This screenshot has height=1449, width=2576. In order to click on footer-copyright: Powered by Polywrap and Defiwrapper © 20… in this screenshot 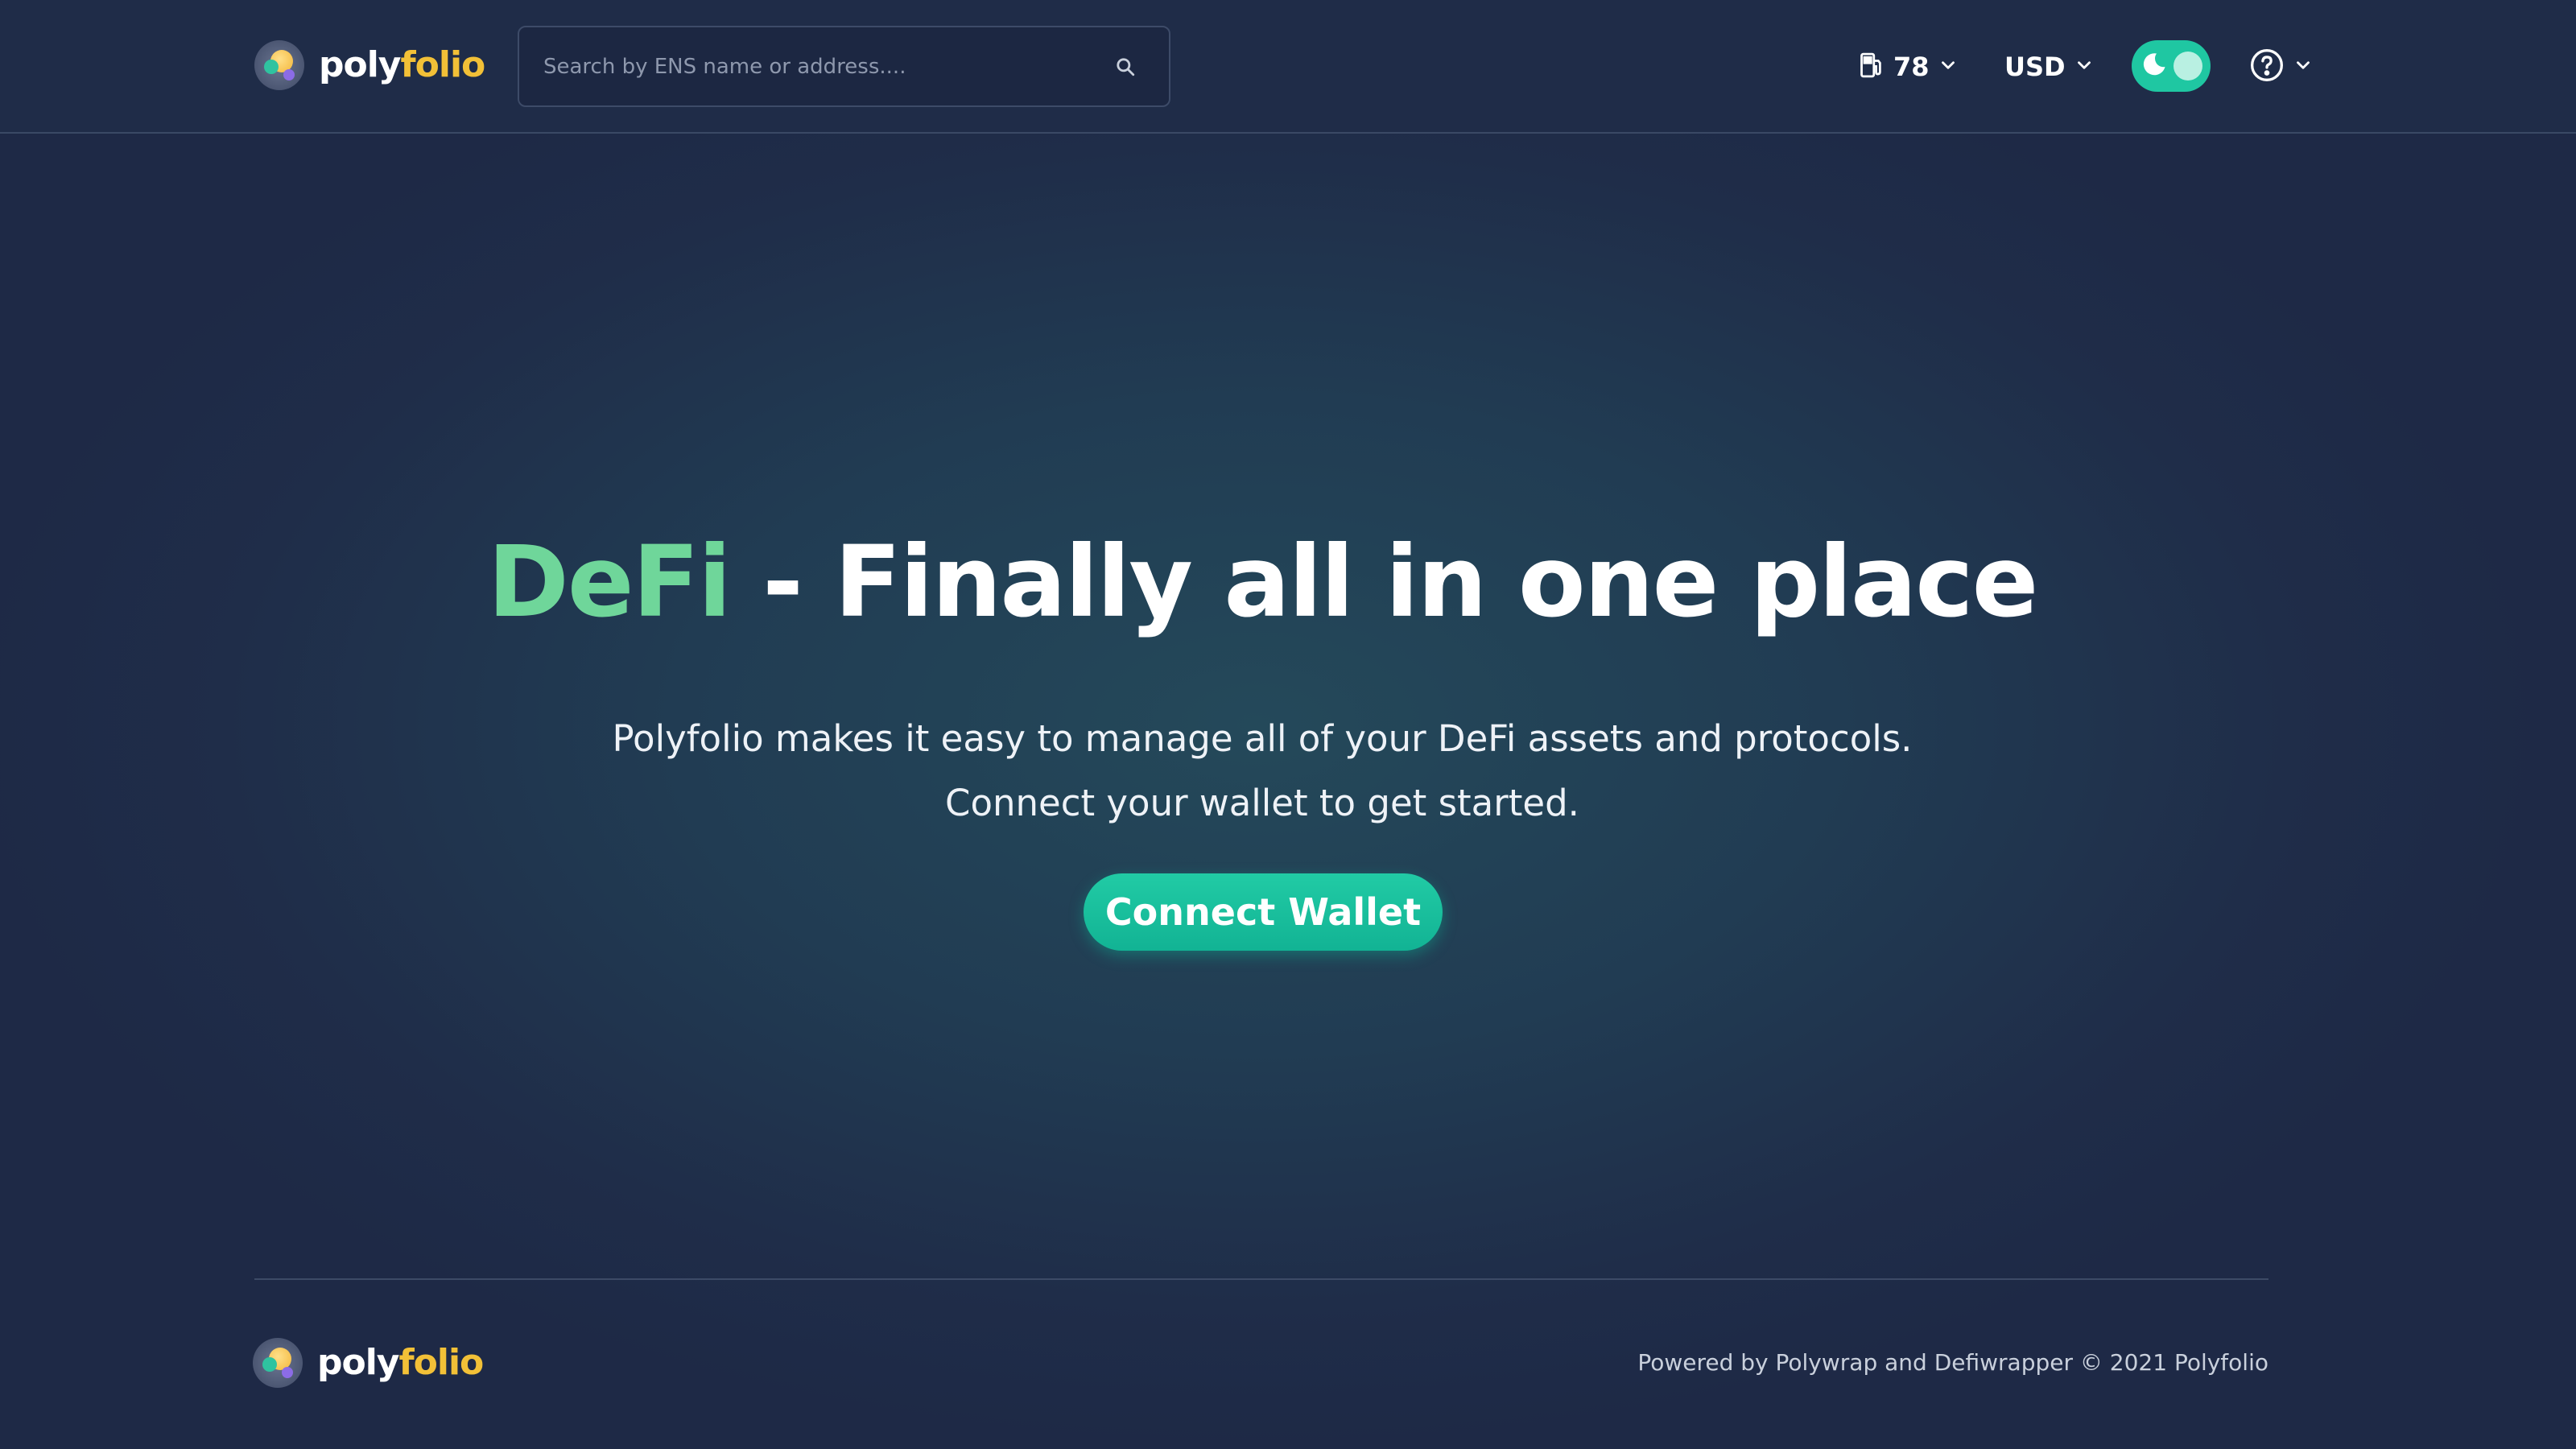, I will do `click(1952, 1362)`.